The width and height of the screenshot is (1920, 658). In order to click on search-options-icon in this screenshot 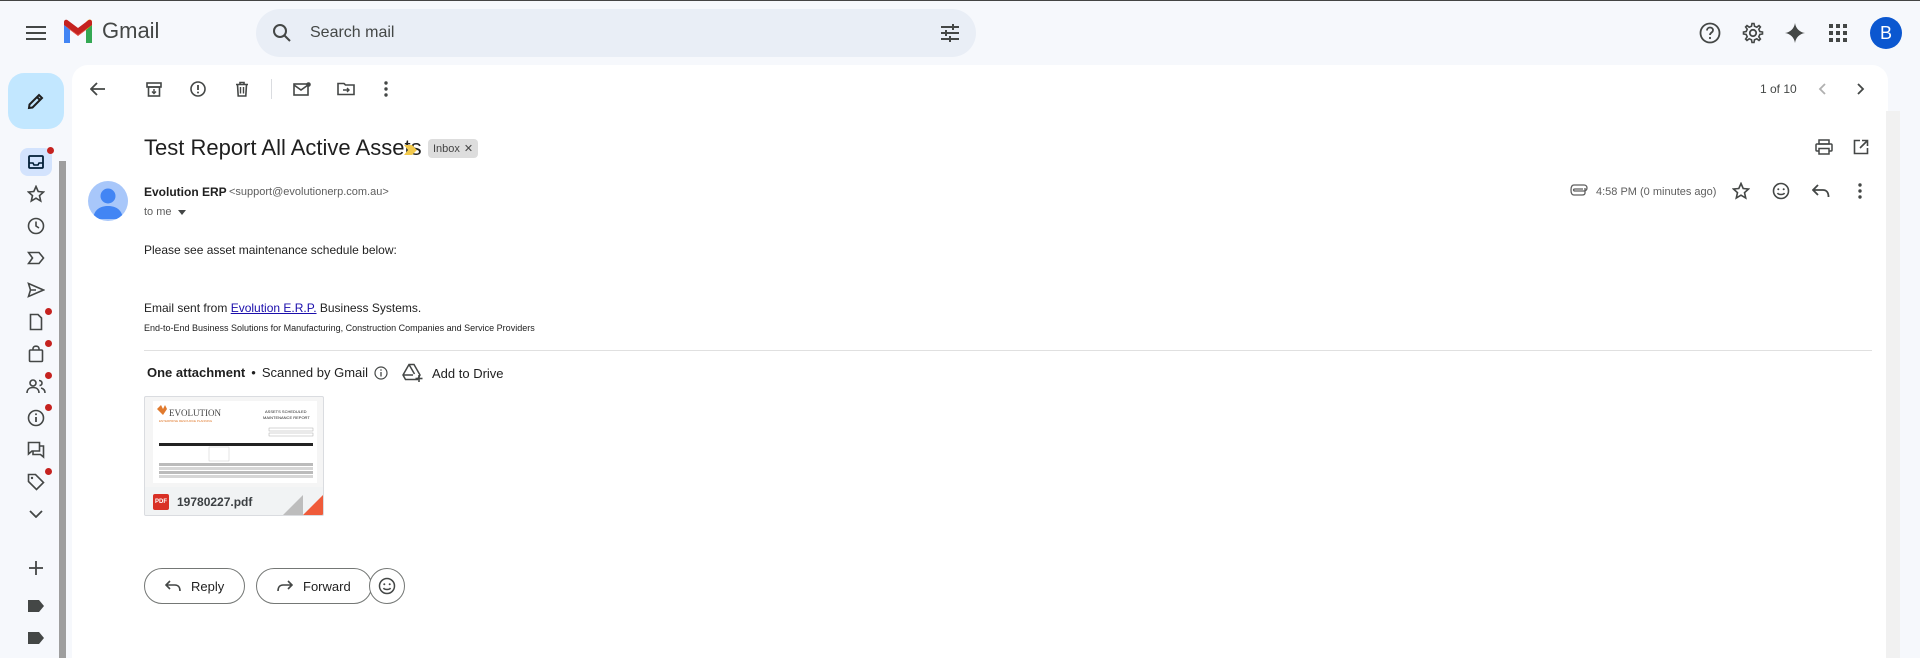, I will do `click(950, 33)`.